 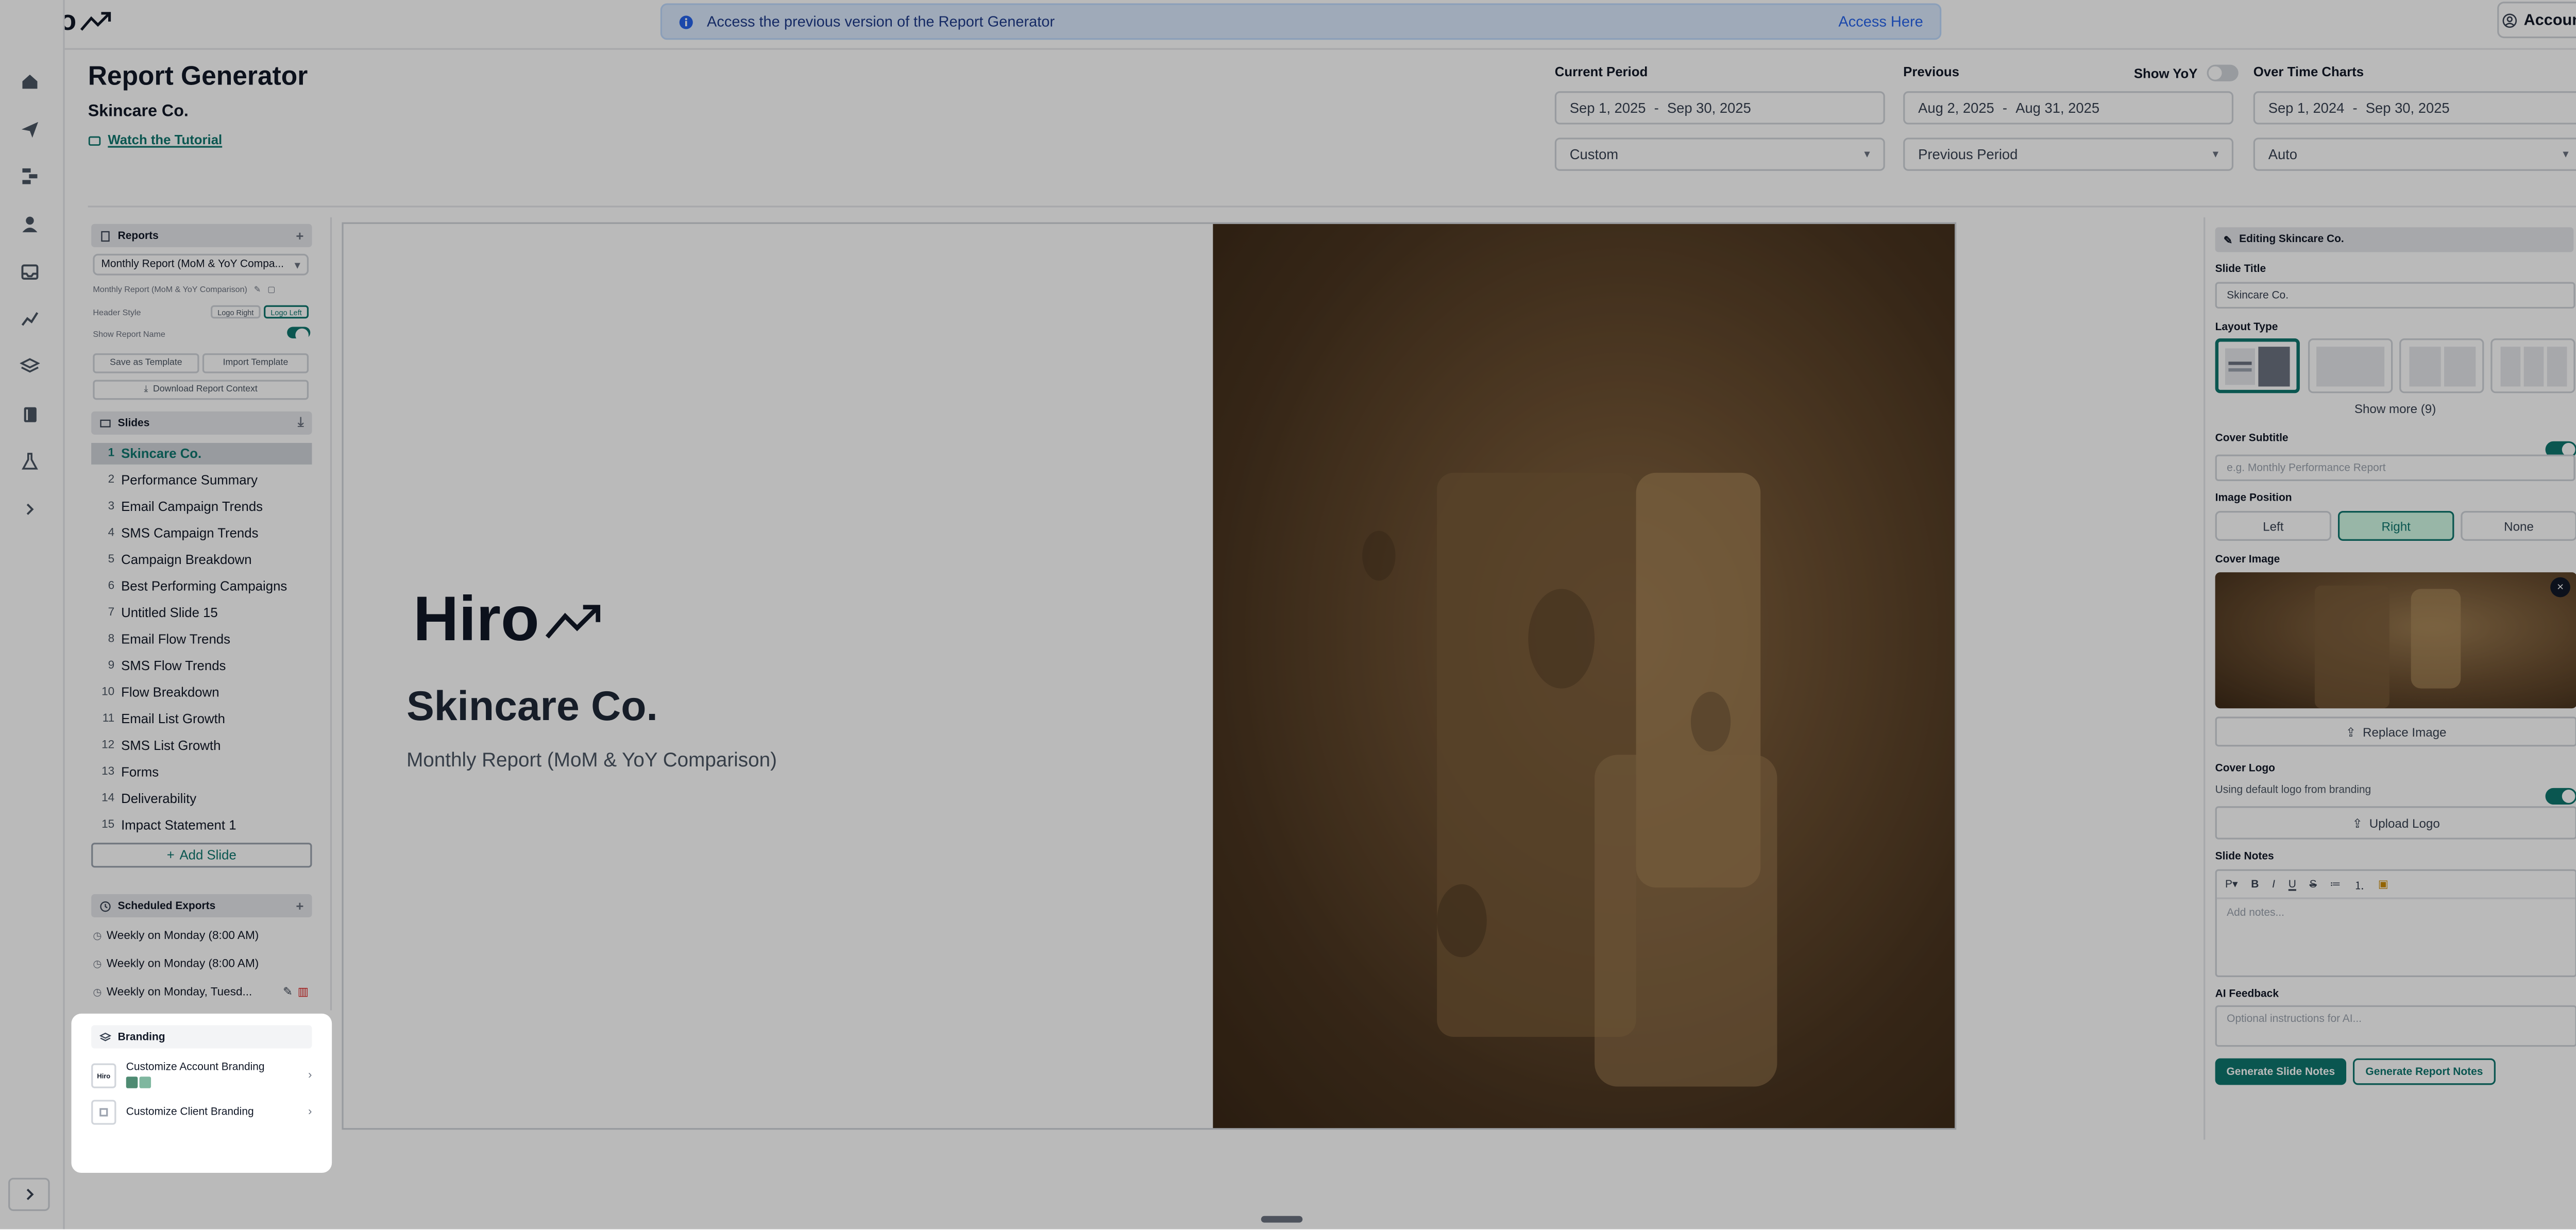 What do you see at coordinates (105, 1037) in the screenshot?
I see `layers-icon` at bounding box center [105, 1037].